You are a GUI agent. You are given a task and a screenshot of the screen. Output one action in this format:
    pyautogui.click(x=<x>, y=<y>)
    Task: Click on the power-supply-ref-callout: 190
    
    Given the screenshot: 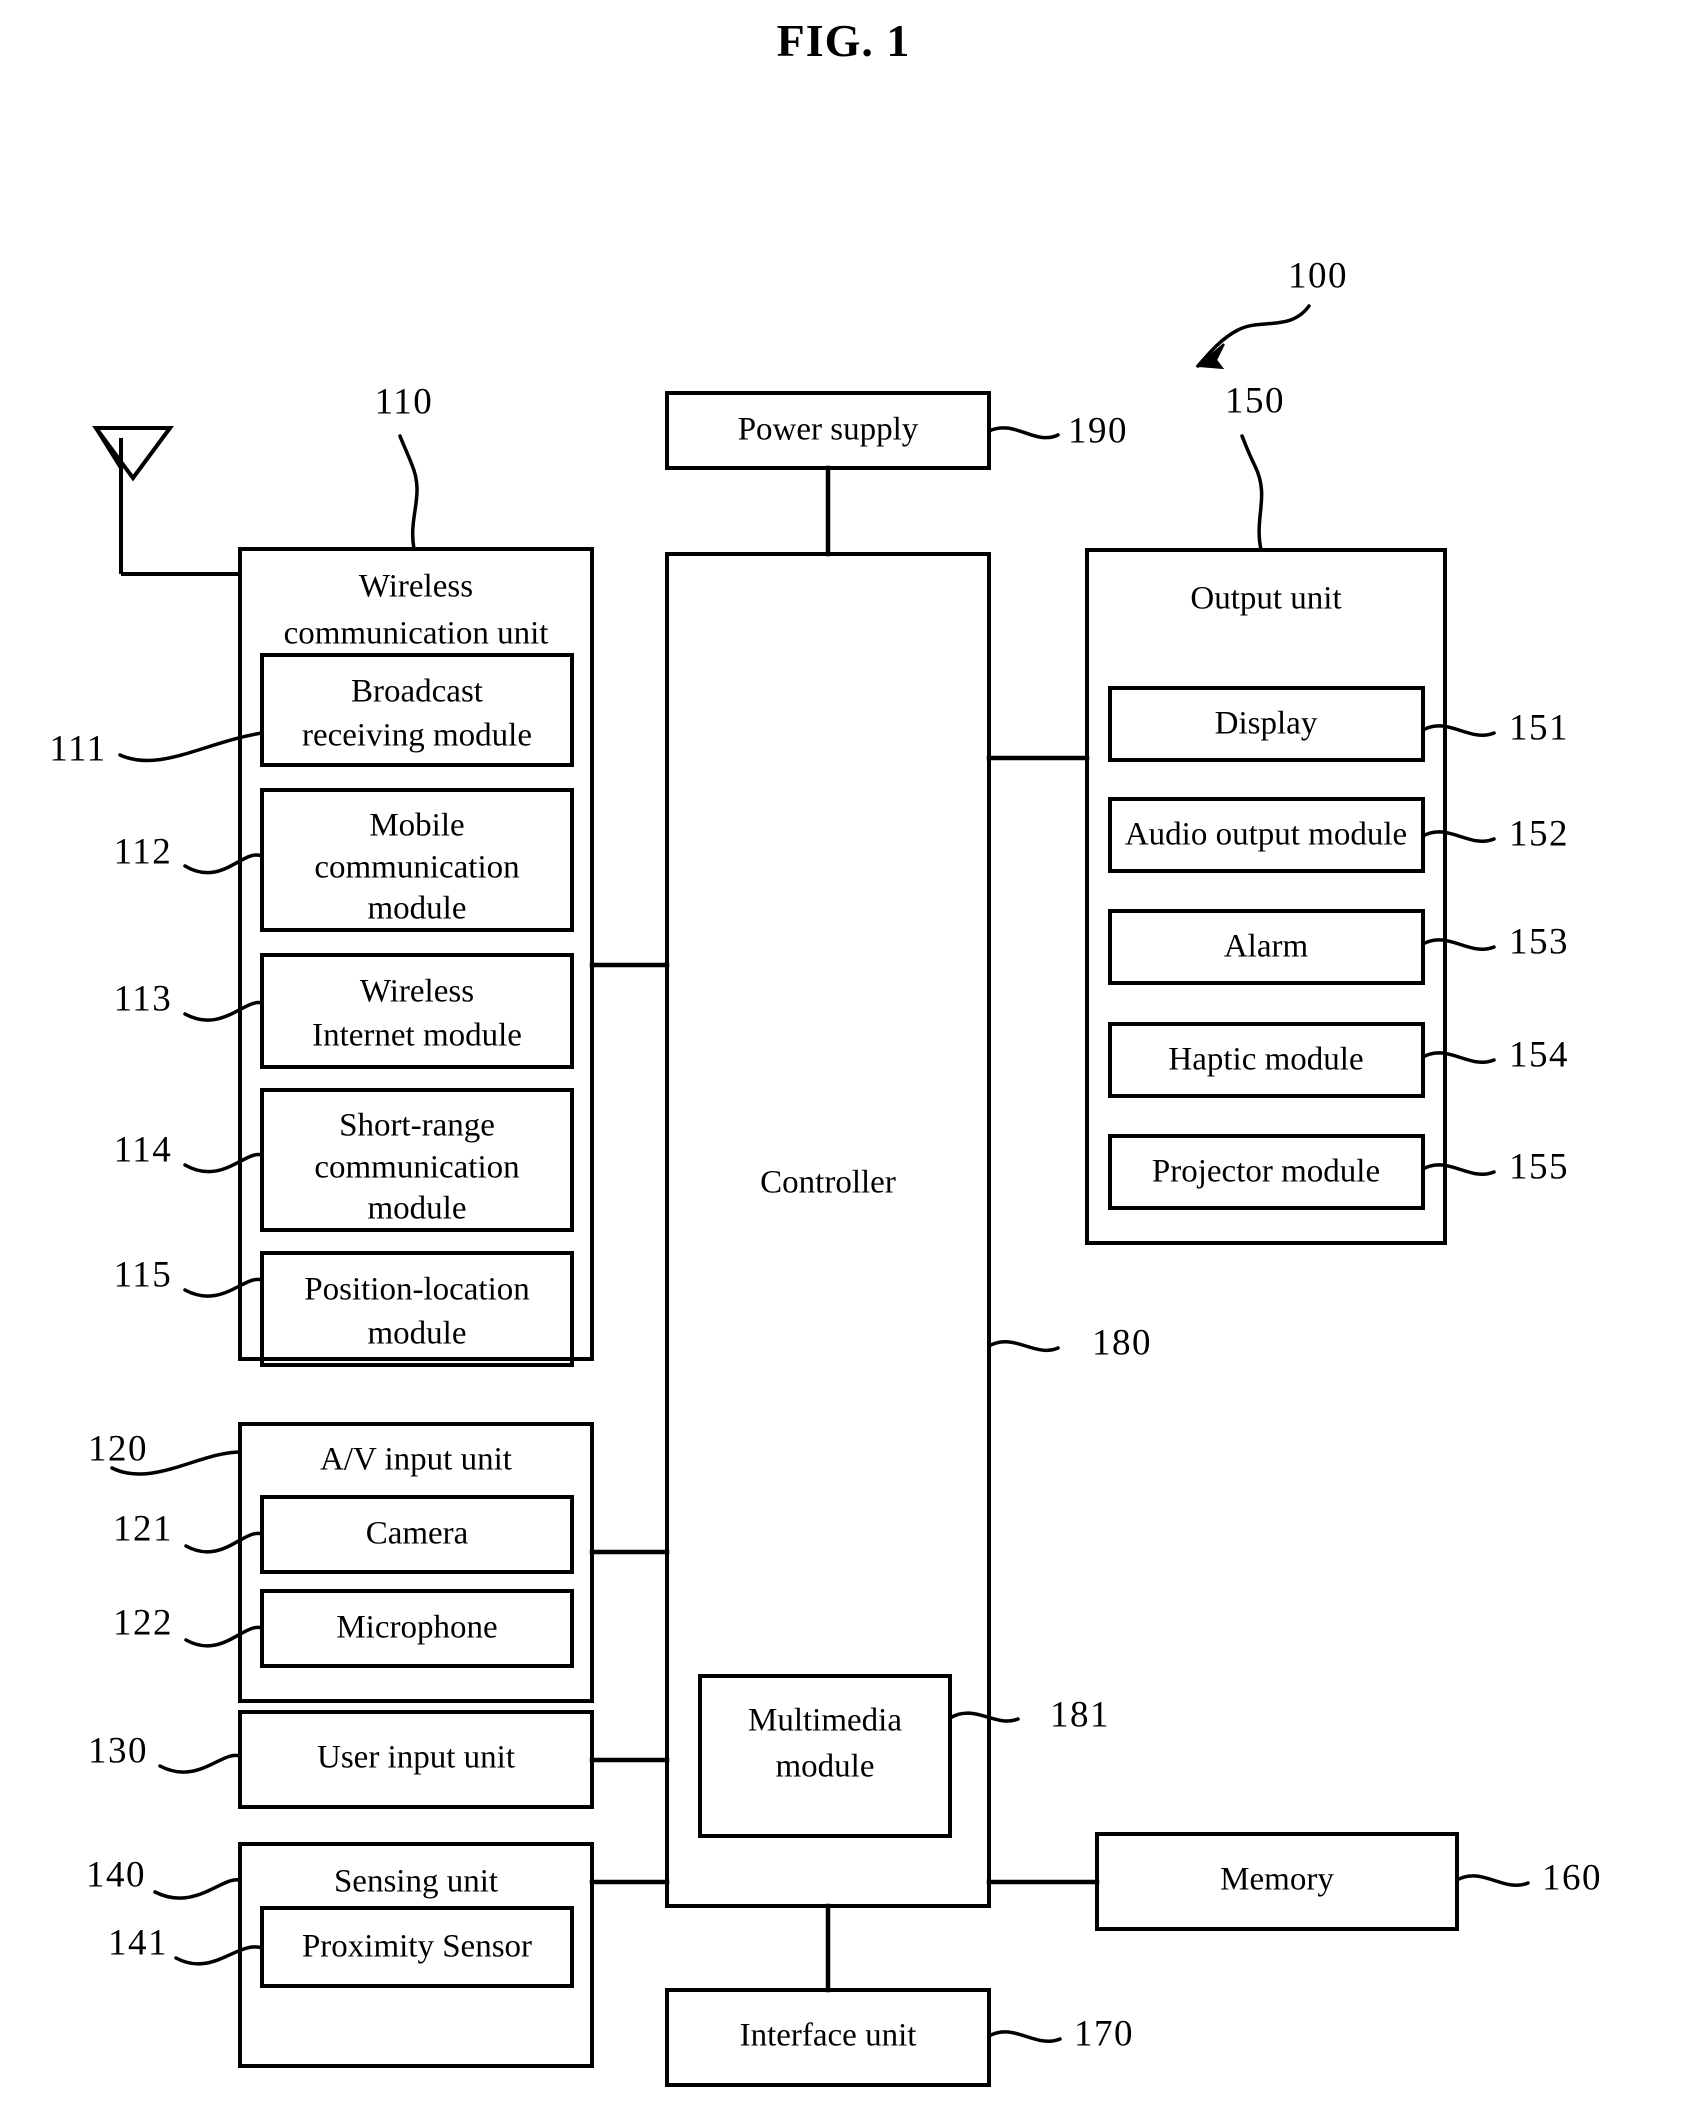 What is the action you would take?
    pyautogui.click(x=1057, y=430)
    